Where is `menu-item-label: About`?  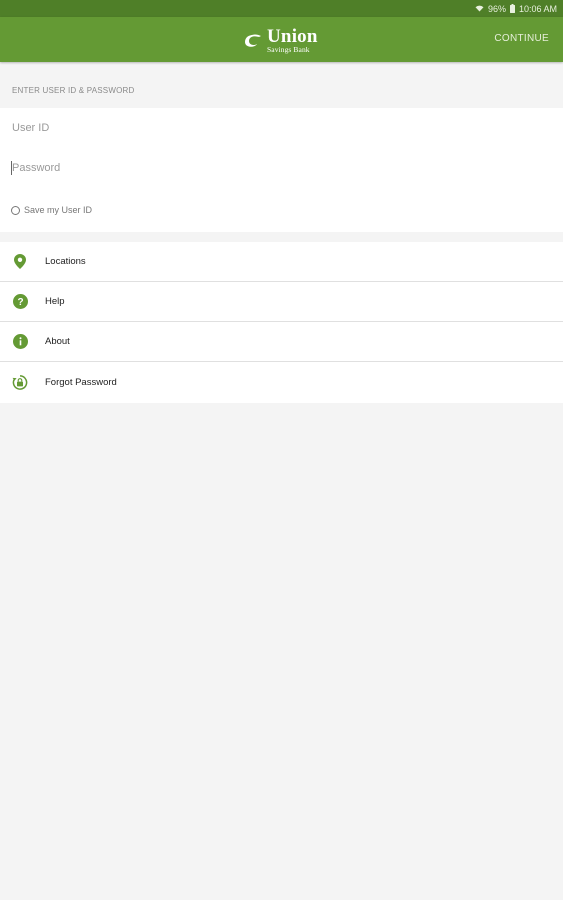
menu-item-label: About is located at coordinates (57, 341).